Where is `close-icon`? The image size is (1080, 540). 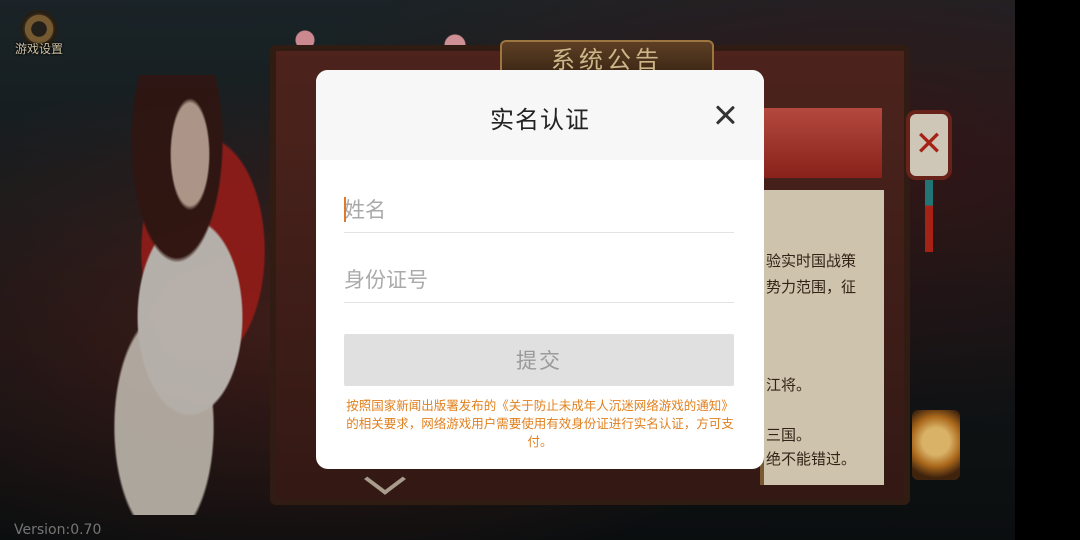
close-icon is located at coordinates (725, 115).